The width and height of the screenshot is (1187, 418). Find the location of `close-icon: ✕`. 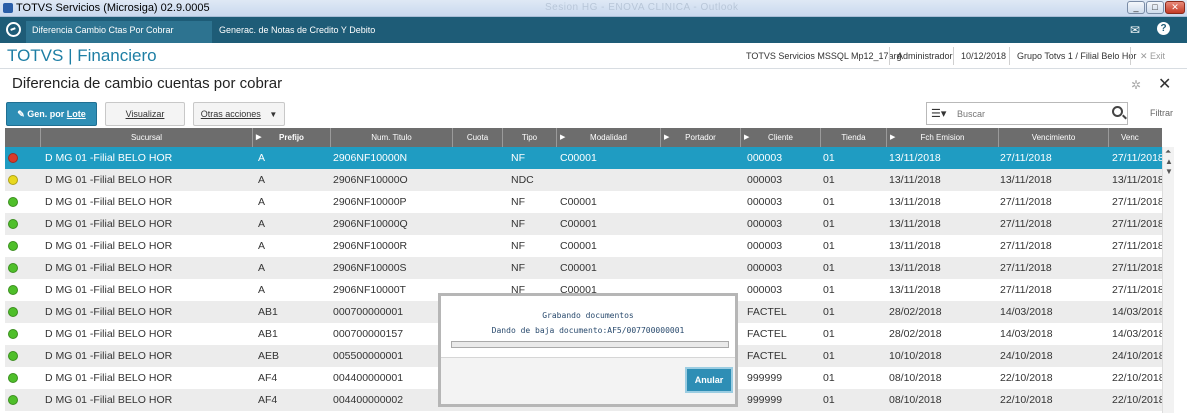

close-icon: ✕ is located at coordinates (1164, 84).